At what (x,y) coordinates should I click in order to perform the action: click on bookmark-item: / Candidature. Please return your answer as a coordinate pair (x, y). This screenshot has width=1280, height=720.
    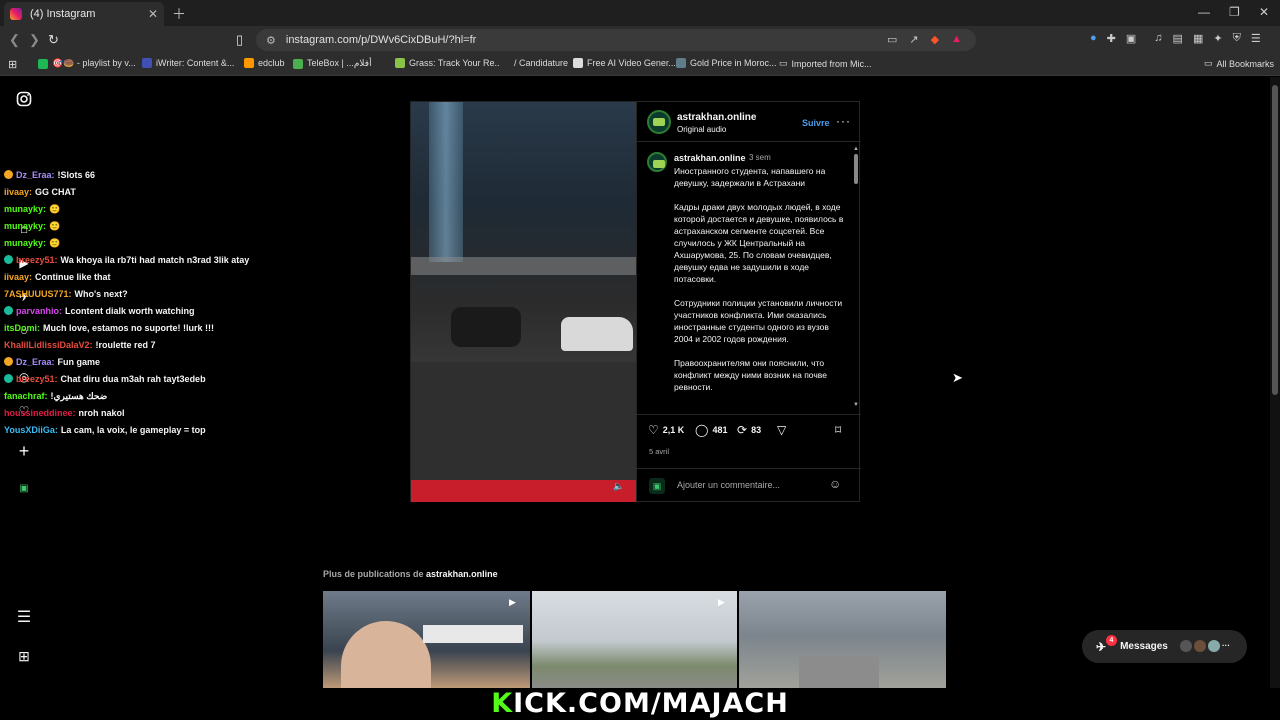
    Looking at the image, I should click on (534, 63).